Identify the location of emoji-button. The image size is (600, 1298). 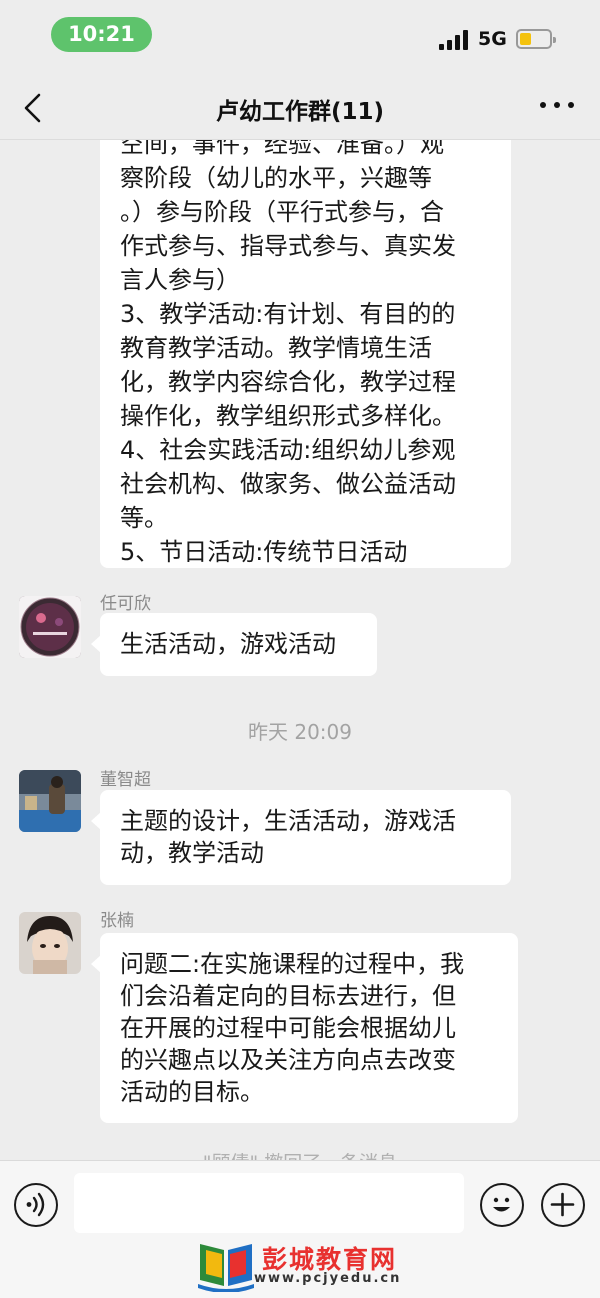
(502, 1205).